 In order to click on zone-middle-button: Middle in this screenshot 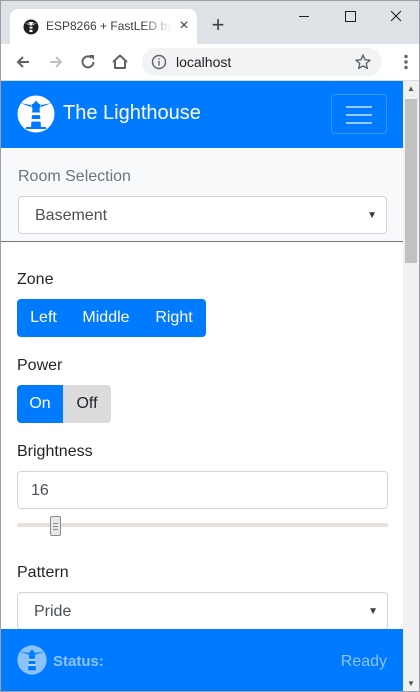, I will do `click(106, 318)`.